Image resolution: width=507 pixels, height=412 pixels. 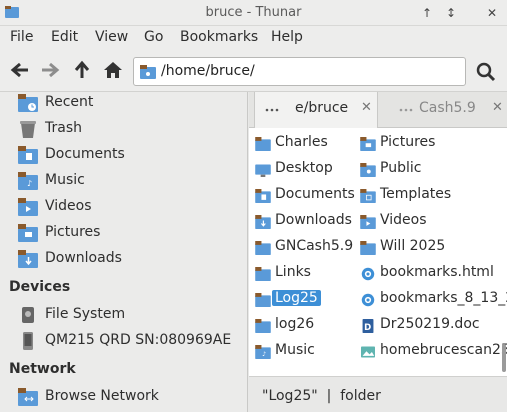 I want to click on file-name: Links, so click(x=293, y=272).